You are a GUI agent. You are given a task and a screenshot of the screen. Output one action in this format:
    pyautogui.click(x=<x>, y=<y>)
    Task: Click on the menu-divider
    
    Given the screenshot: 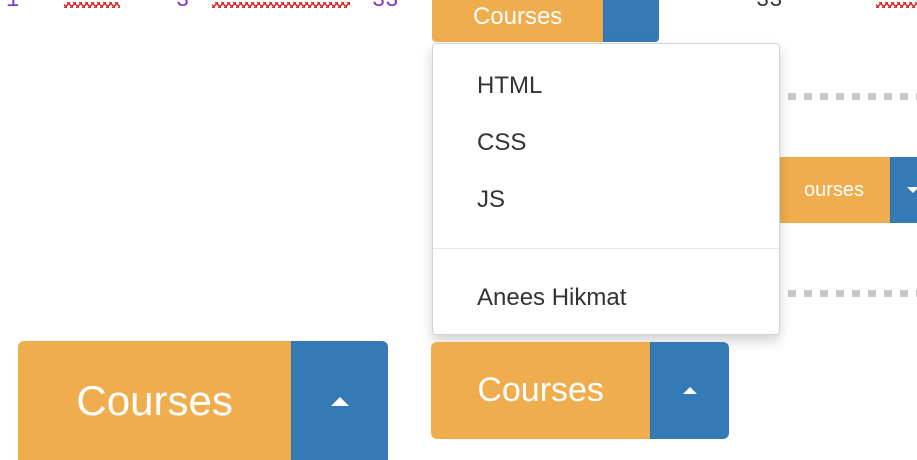 What is the action you would take?
    pyautogui.click(x=606, y=248)
    